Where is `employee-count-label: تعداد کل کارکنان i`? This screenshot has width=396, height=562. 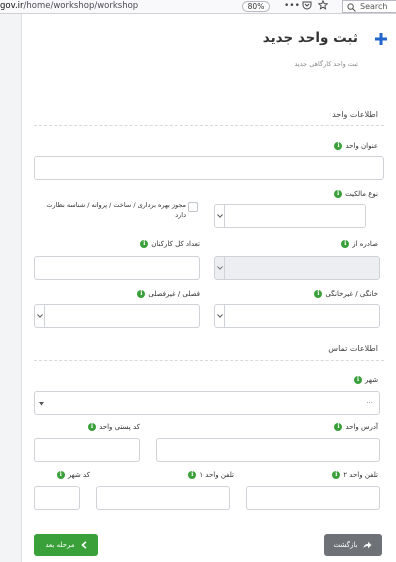
employee-count-label: تعداد کل کارکنان i is located at coordinates (170, 244).